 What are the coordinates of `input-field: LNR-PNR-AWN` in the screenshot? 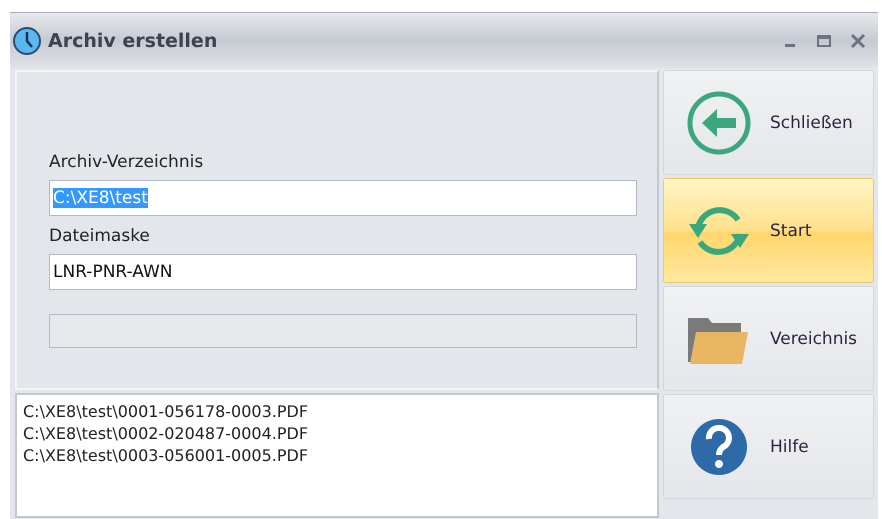 It's located at (343, 272).